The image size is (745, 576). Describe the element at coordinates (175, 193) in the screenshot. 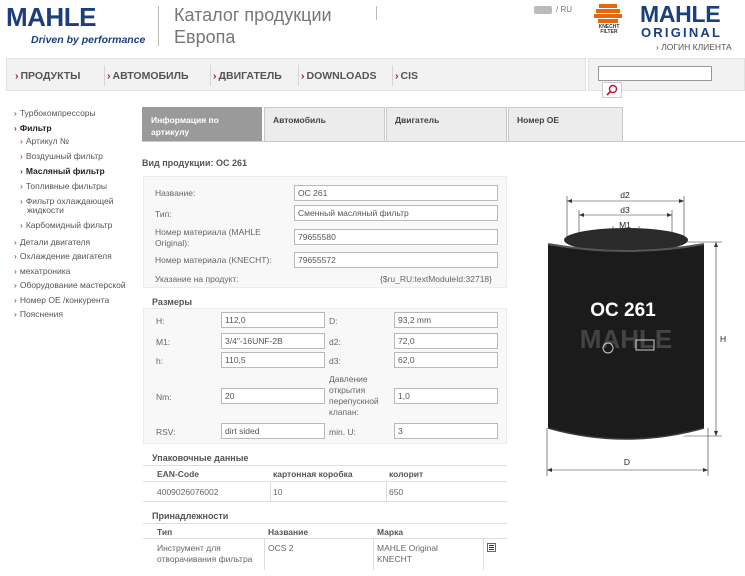

I see `name-label: Название:` at that location.